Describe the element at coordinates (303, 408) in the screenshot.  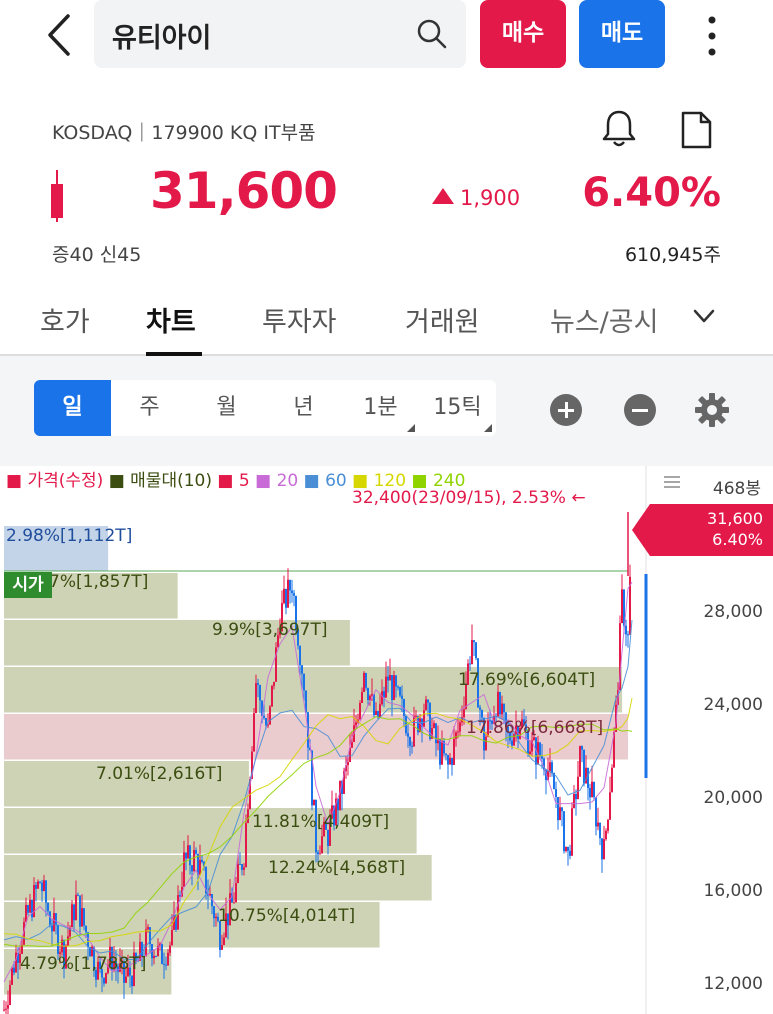
I see `period-year: 년` at that location.